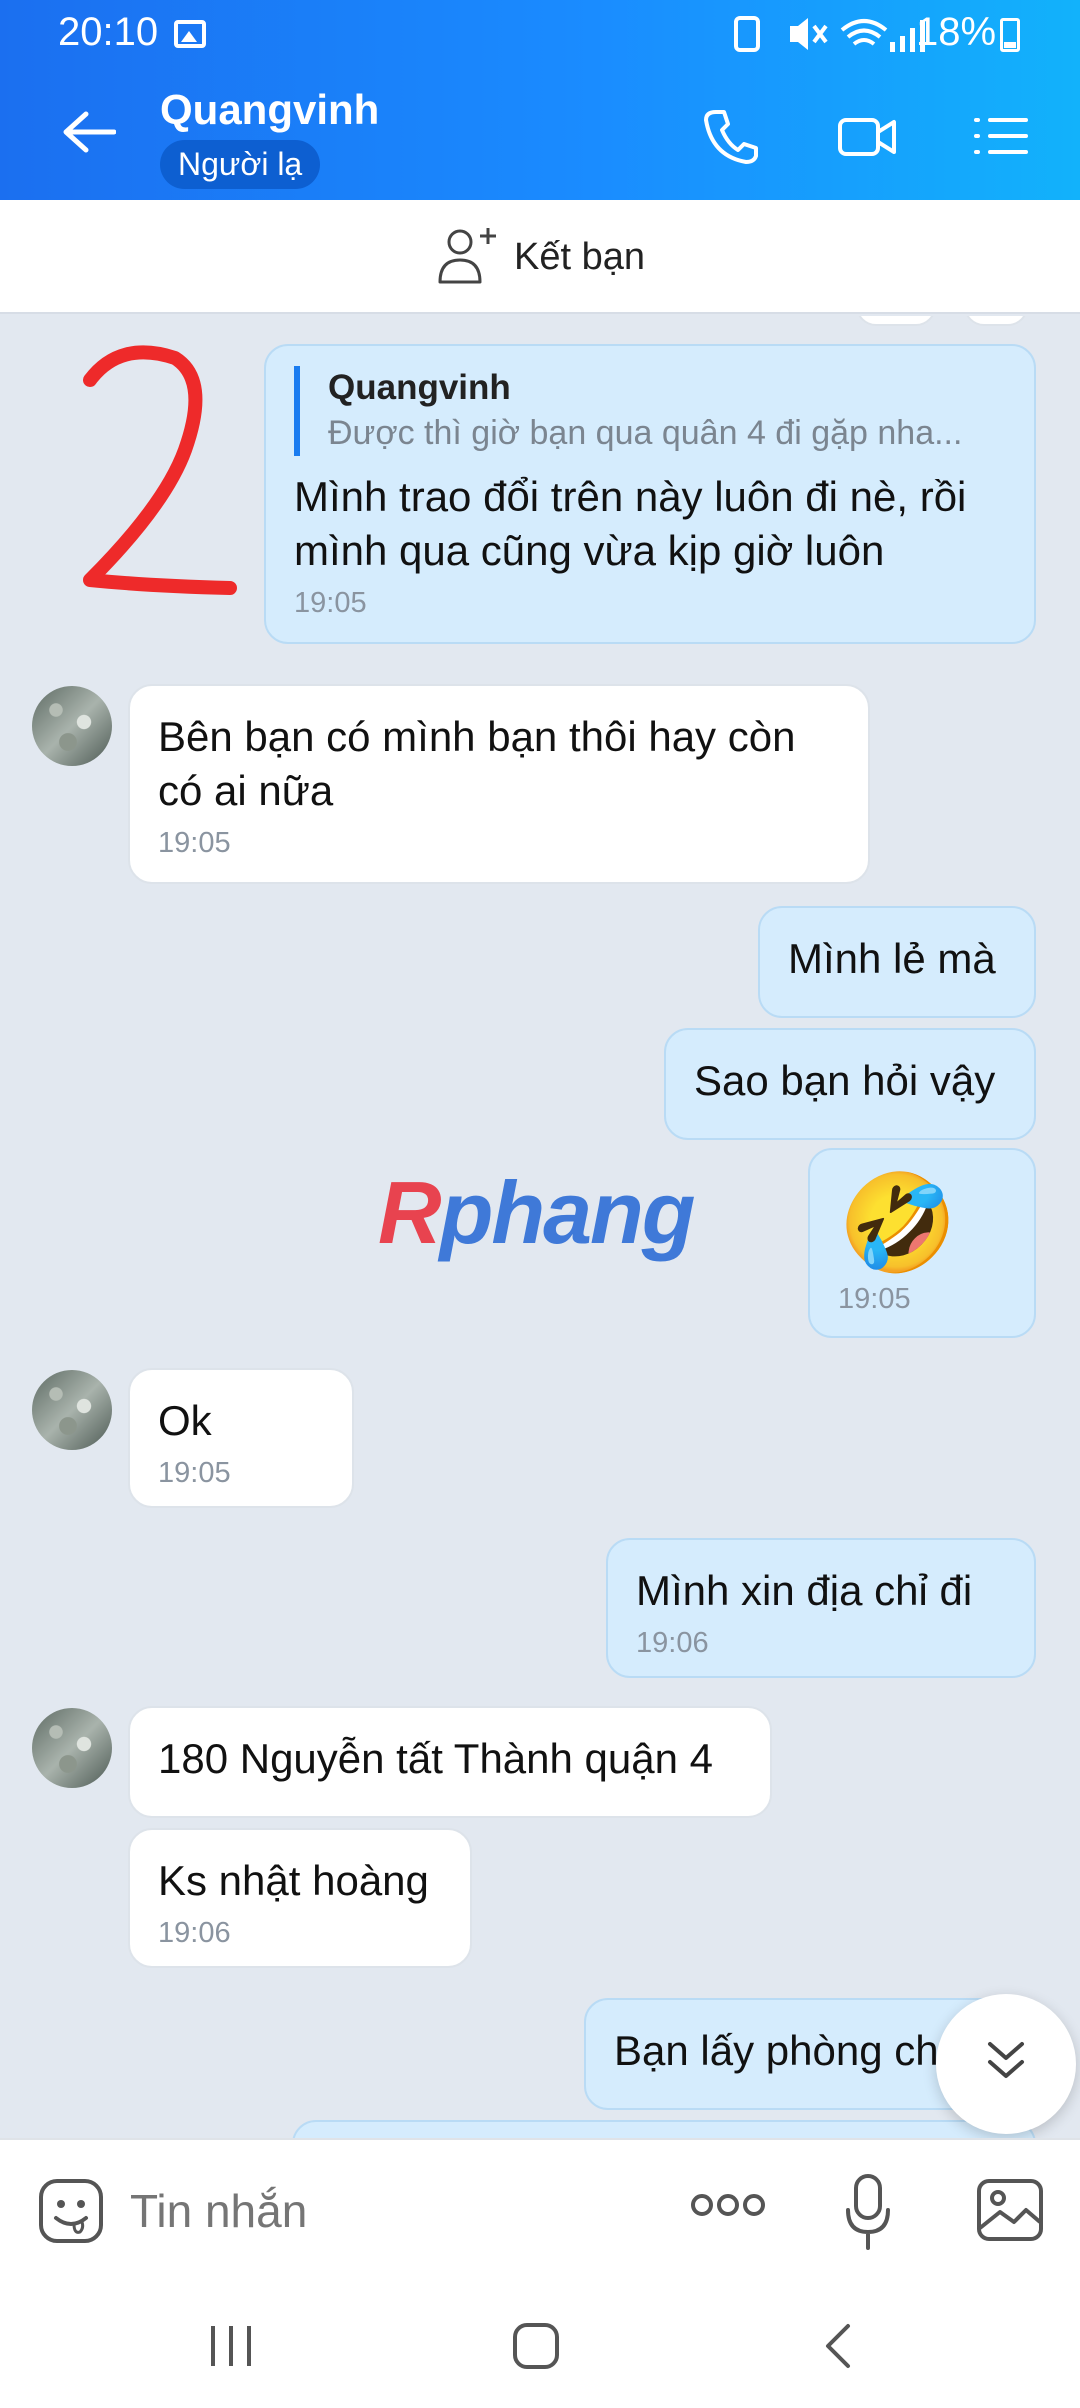 This screenshot has width=1080, height=2408. I want to click on phone-call-icon, so click(730, 136).